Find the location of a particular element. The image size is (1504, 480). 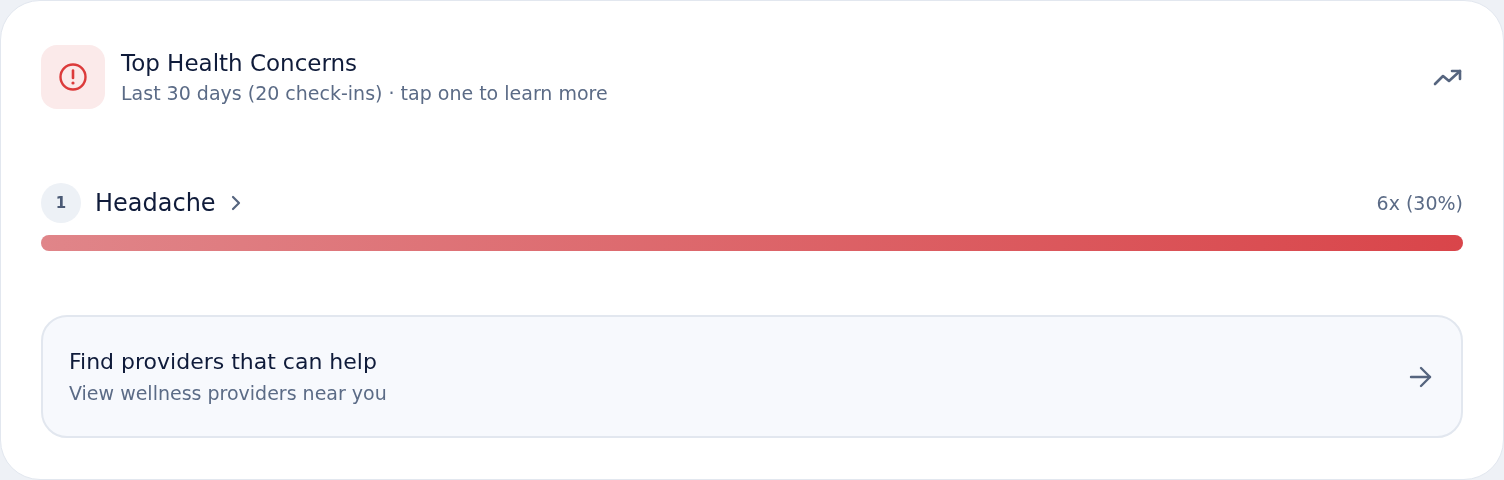

card-title: Top Health Concerns is located at coordinates (240, 63).